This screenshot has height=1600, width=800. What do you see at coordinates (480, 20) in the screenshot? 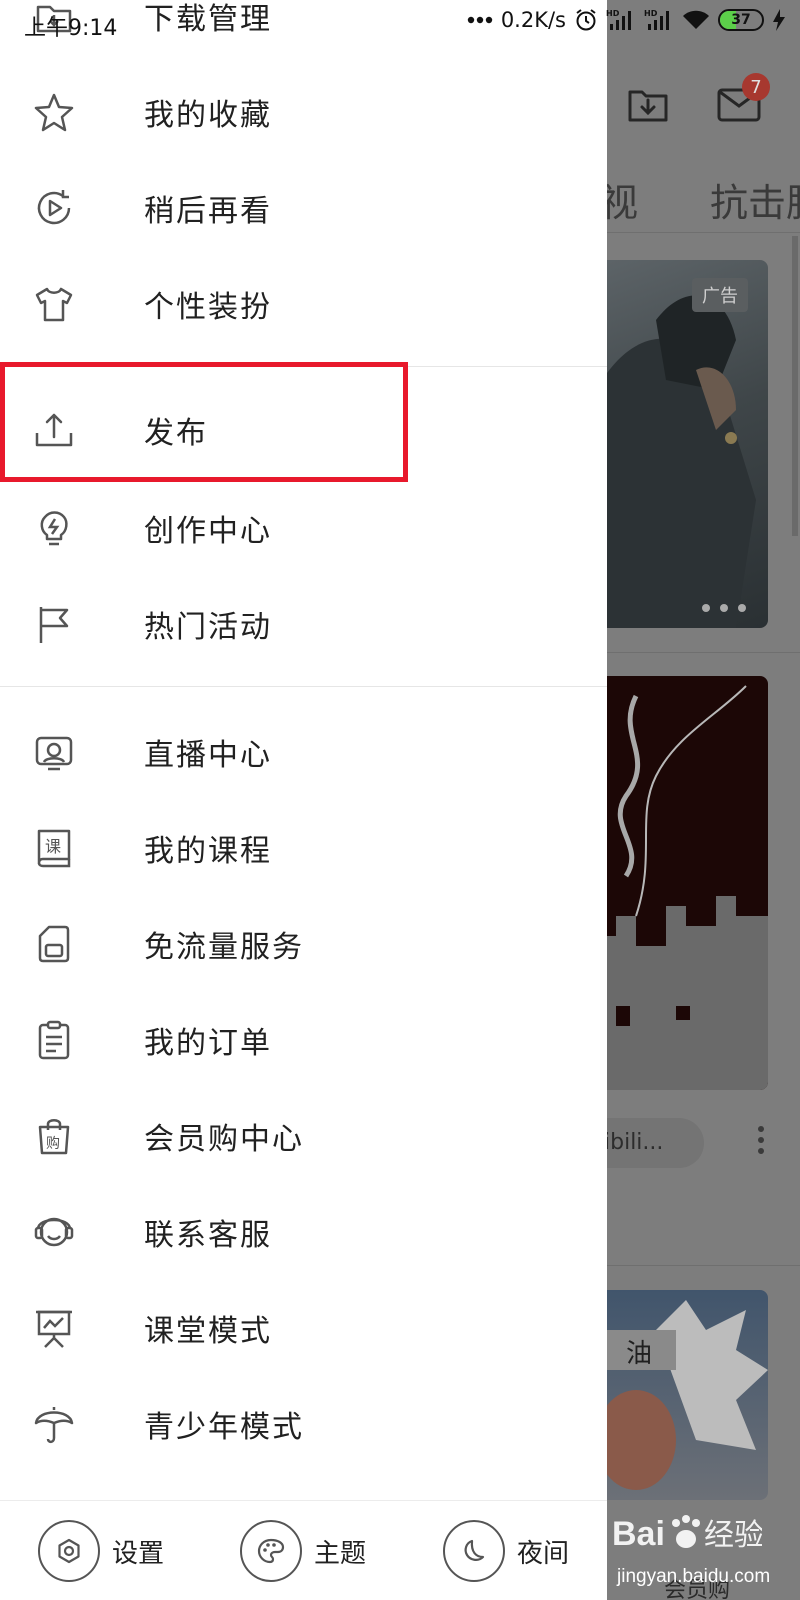
I see `dots-icon` at bounding box center [480, 20].